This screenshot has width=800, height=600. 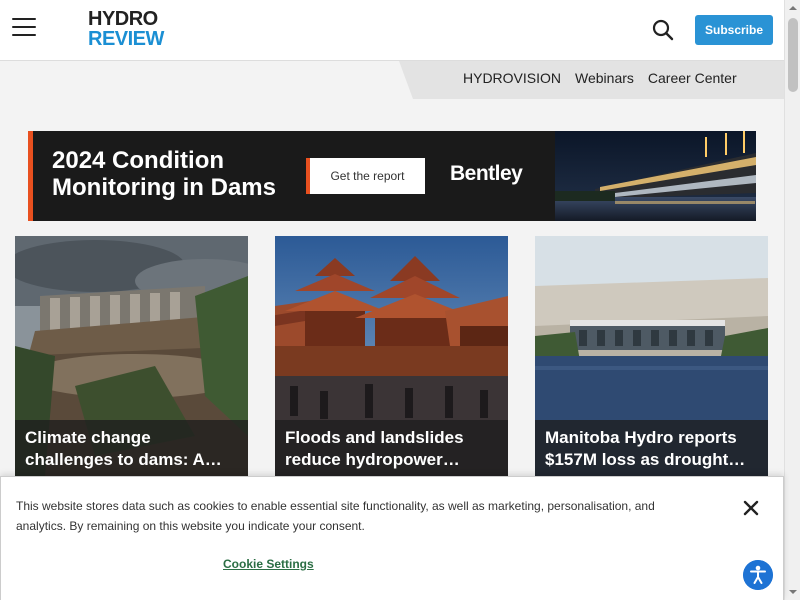 What do you see at coordinates (30, 176) in the screenshot?
I see `ad-accent-bar` at bounding box center [30, 176].